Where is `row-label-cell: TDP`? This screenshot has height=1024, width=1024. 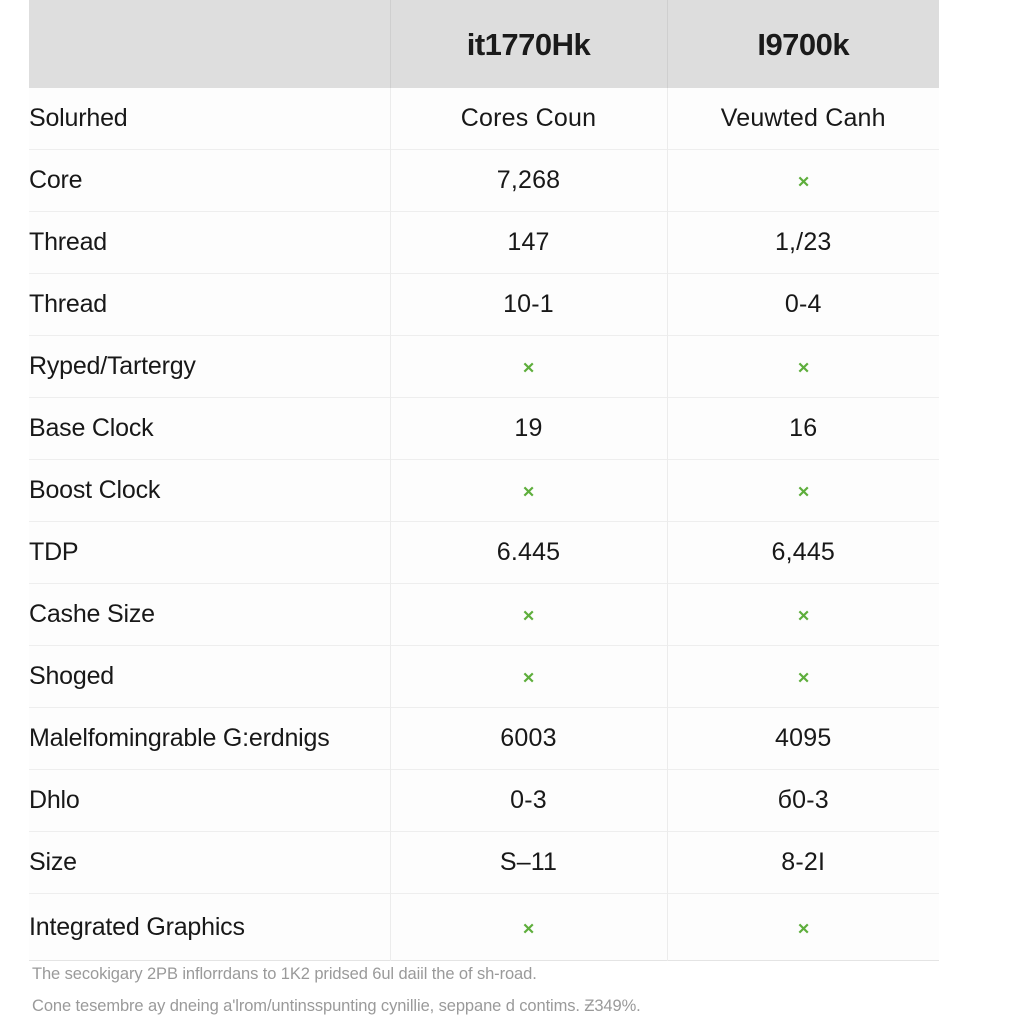 row-label-cell: TDP is located at coordinates (210, 552).